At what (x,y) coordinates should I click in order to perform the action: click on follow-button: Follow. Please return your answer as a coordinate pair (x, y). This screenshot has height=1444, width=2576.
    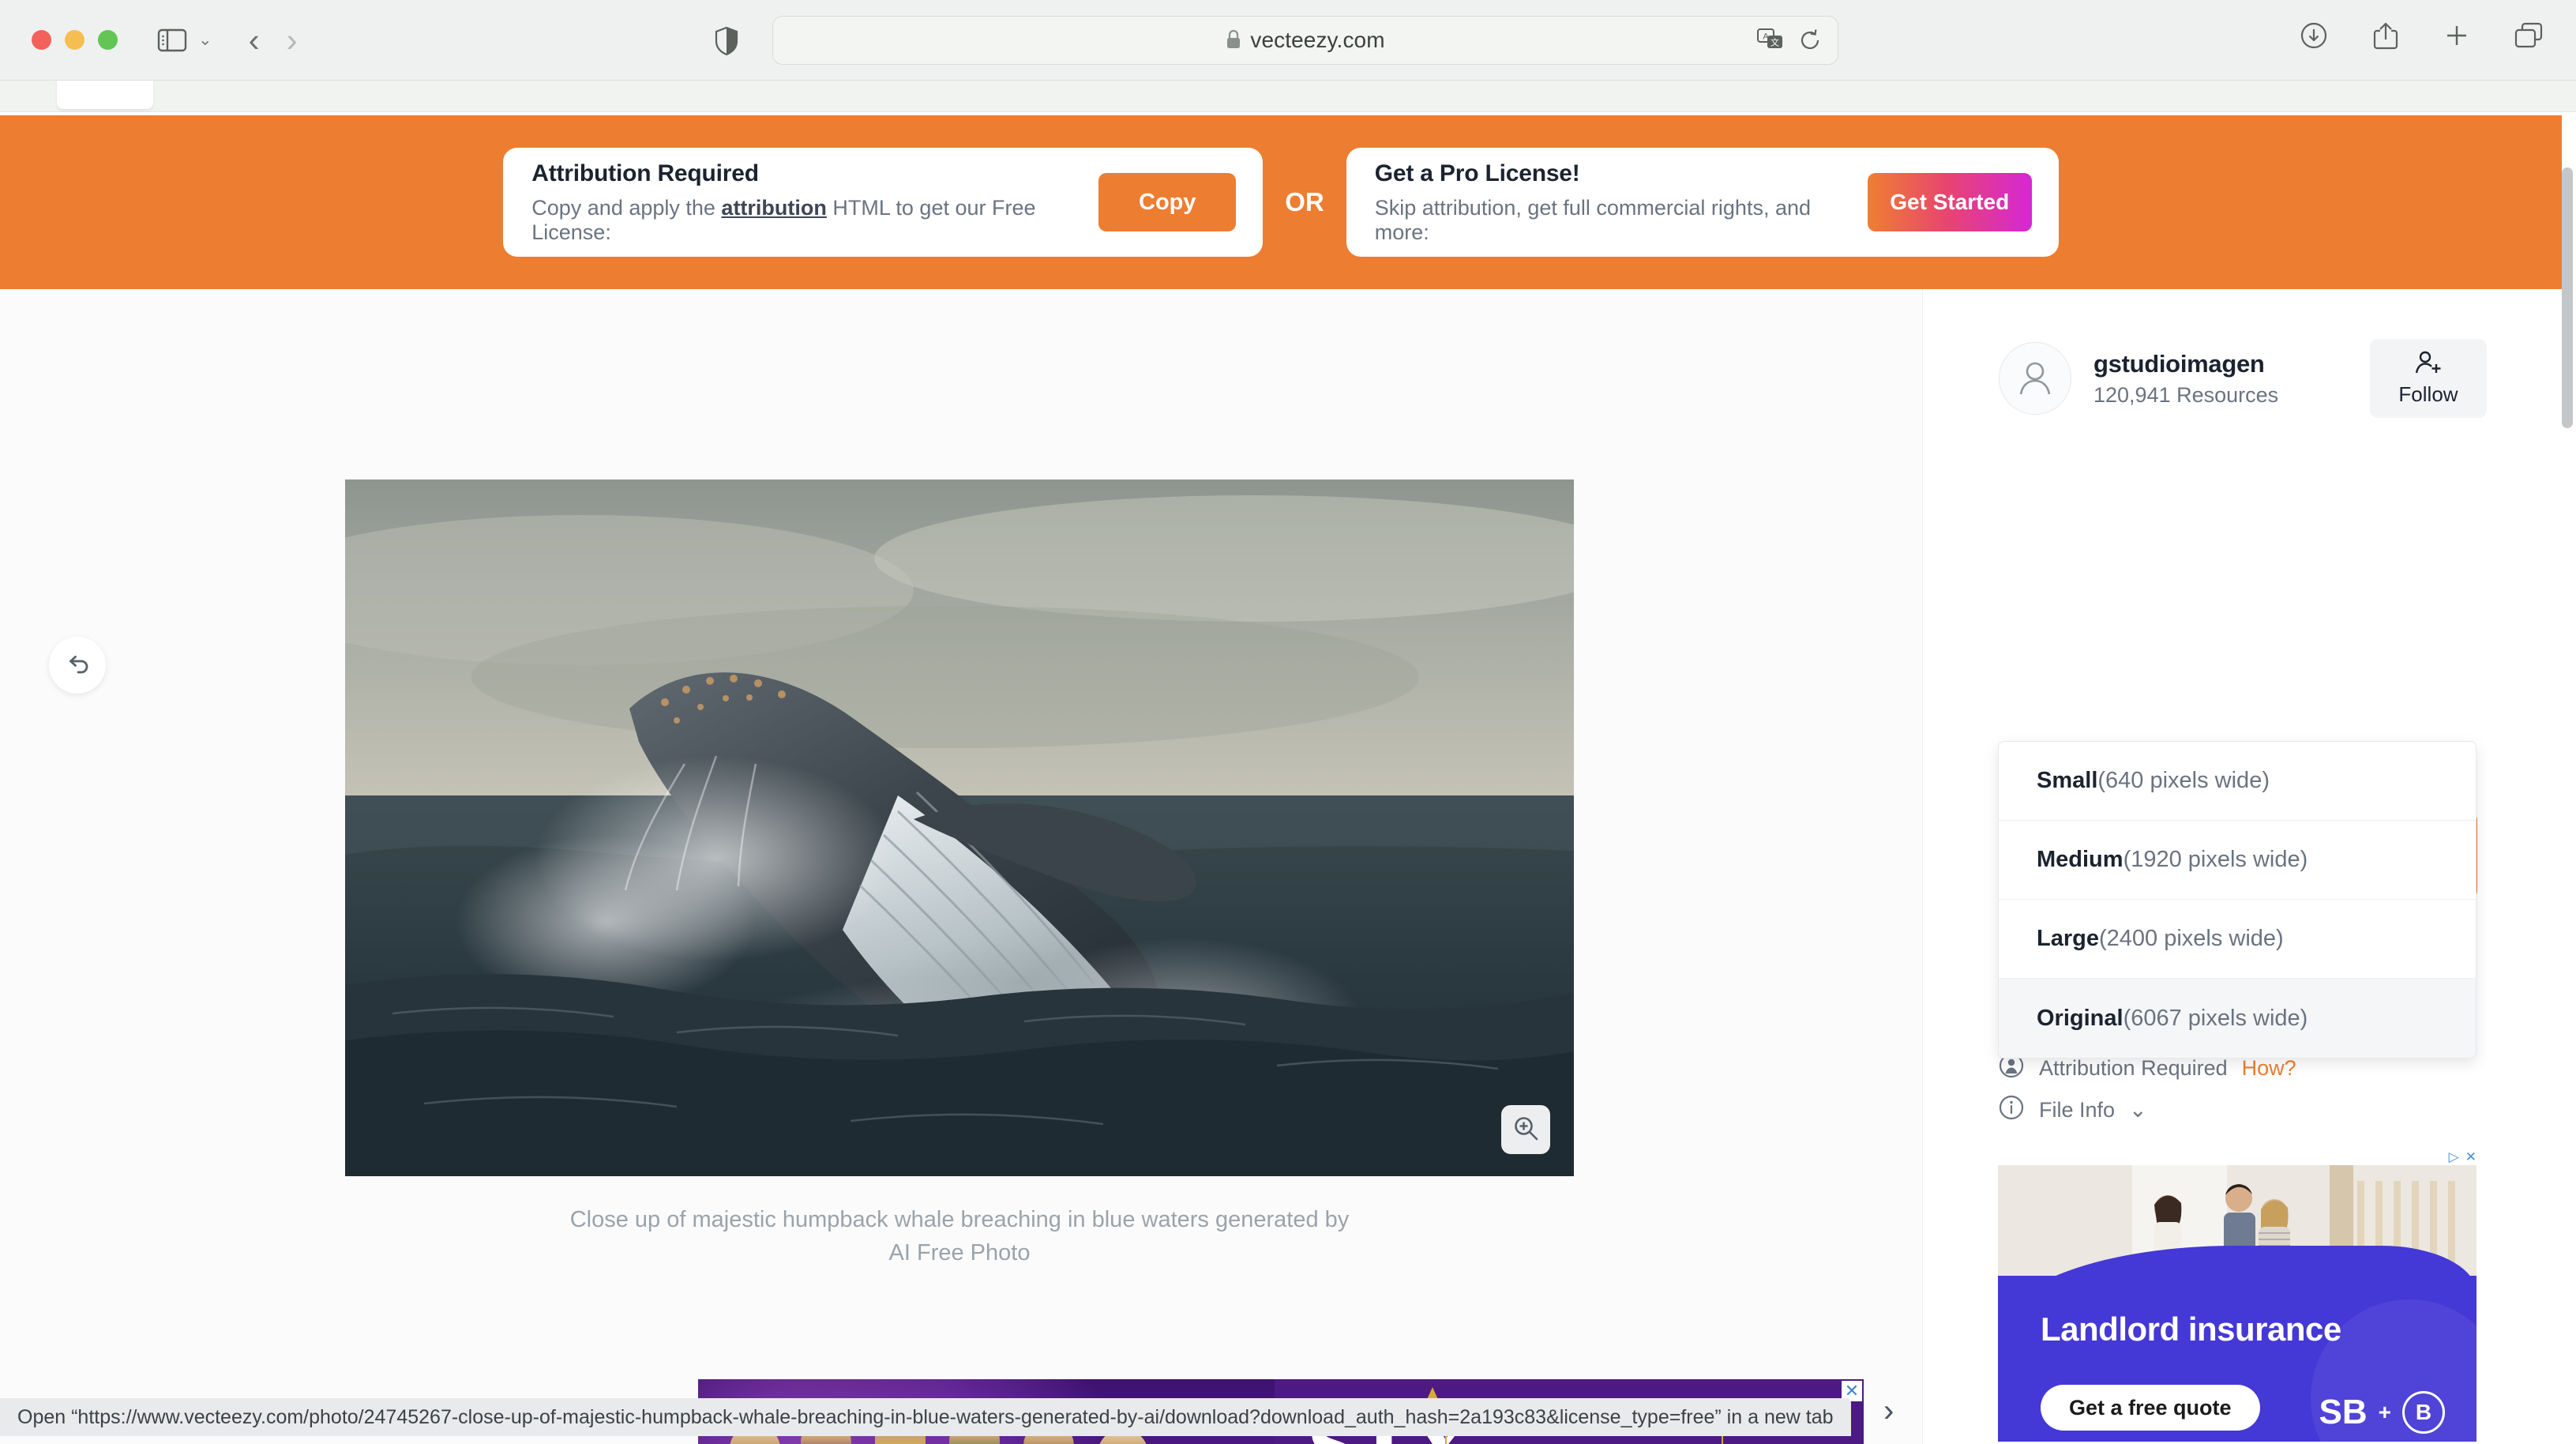
    Looking at the image, I should click on (2428, 378).